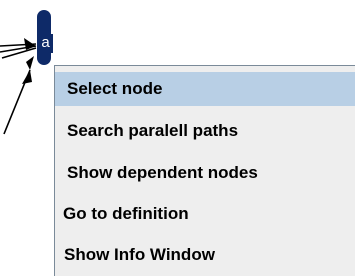 This screenshot has height=276, width=355. Describe the element at coordinates (205, 255) in the screenshot. I see `menu-item-show-info-window: Show Info Window` at that location.